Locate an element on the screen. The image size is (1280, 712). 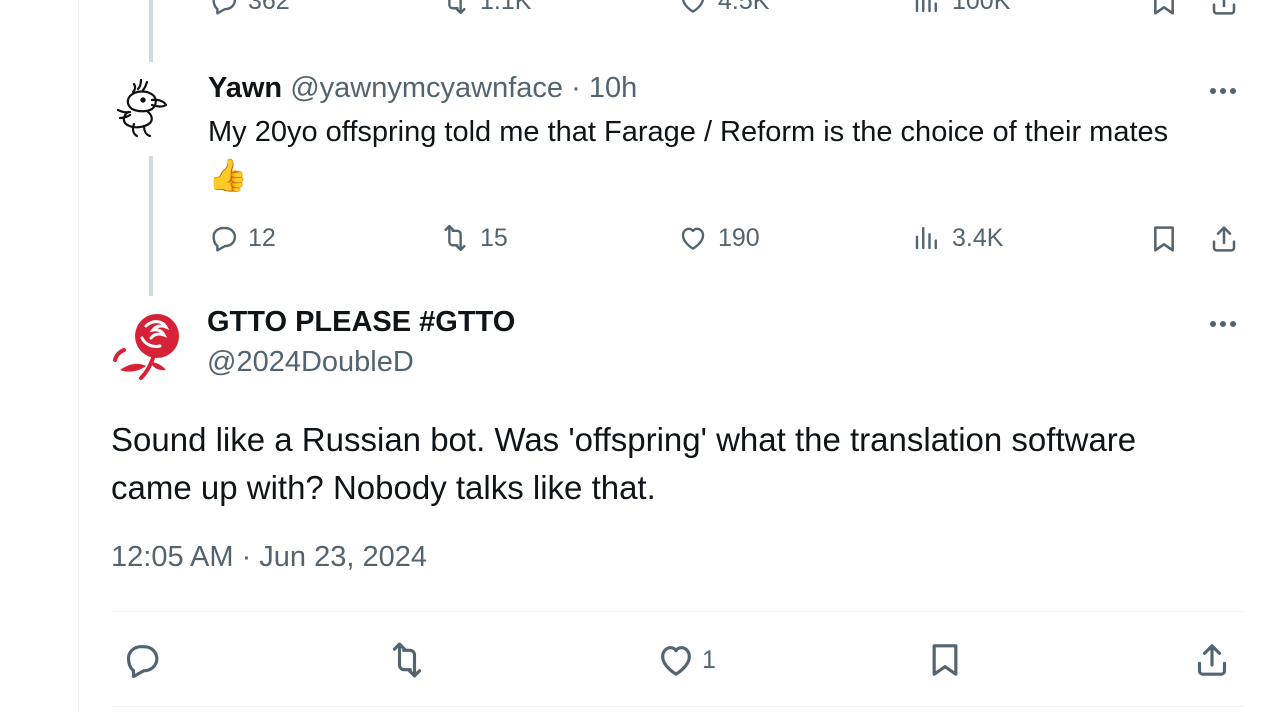
reply-button: 12 is located at coordinates (242, 238).